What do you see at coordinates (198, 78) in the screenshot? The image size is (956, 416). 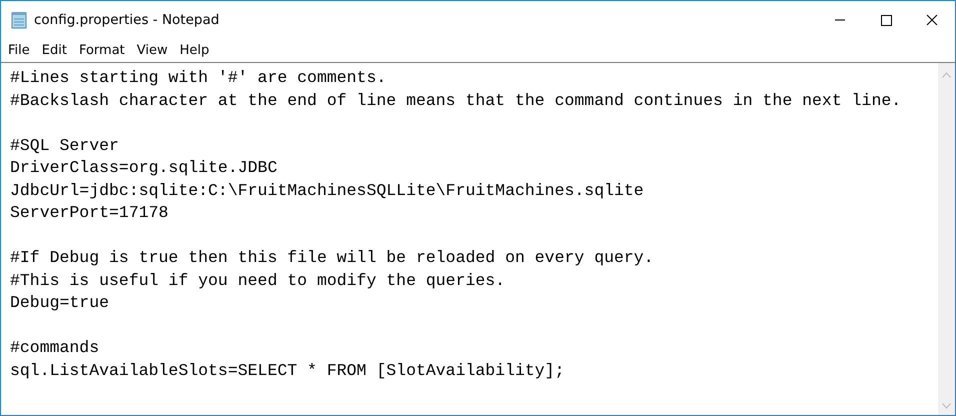 I see `text-line: #Lines starting with '#' are comments.` at bounding box center [198, 78].